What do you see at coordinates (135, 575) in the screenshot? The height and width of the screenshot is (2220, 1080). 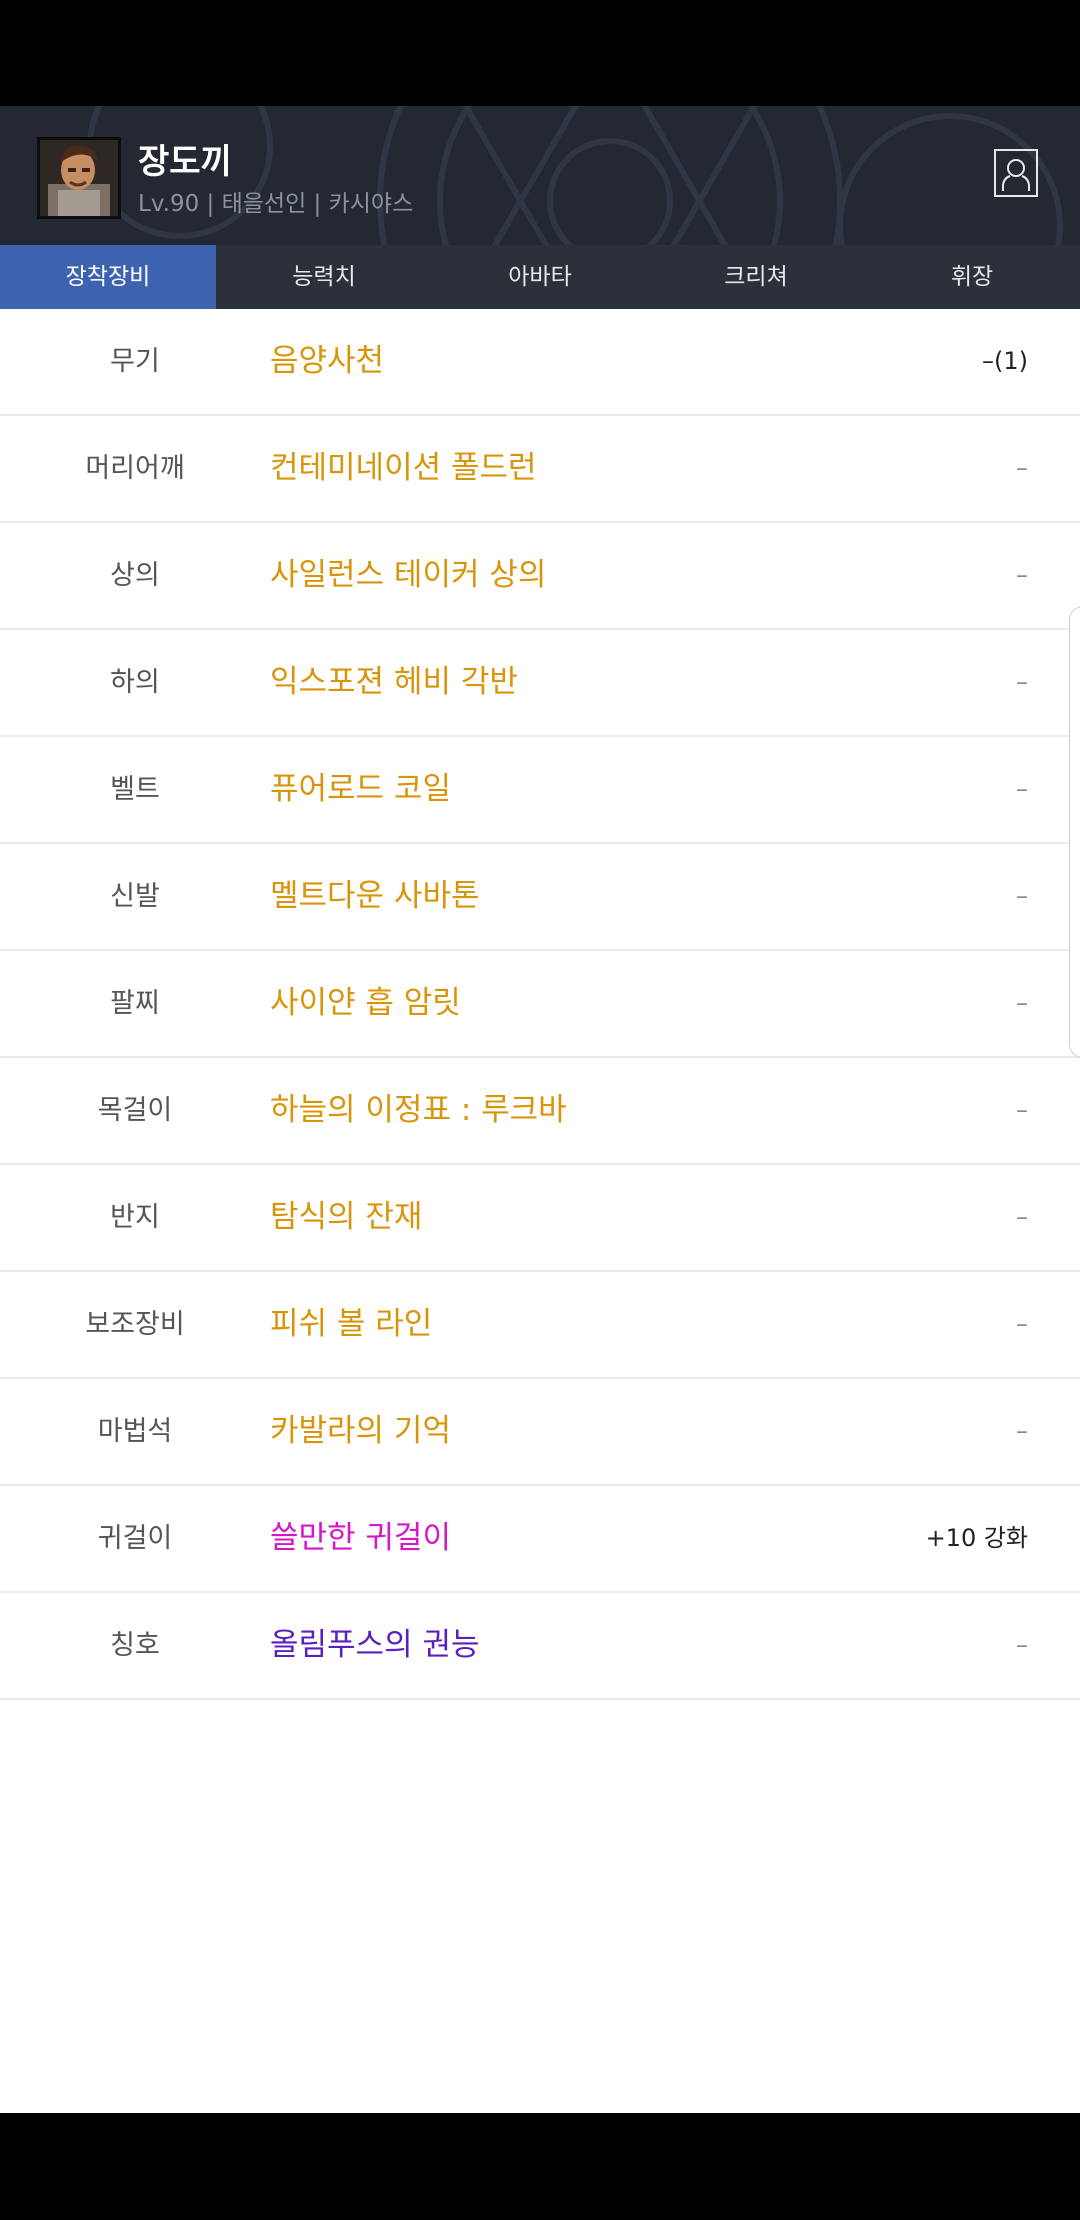 I see `slot-label: 상의` at bounding box center [135, 575].